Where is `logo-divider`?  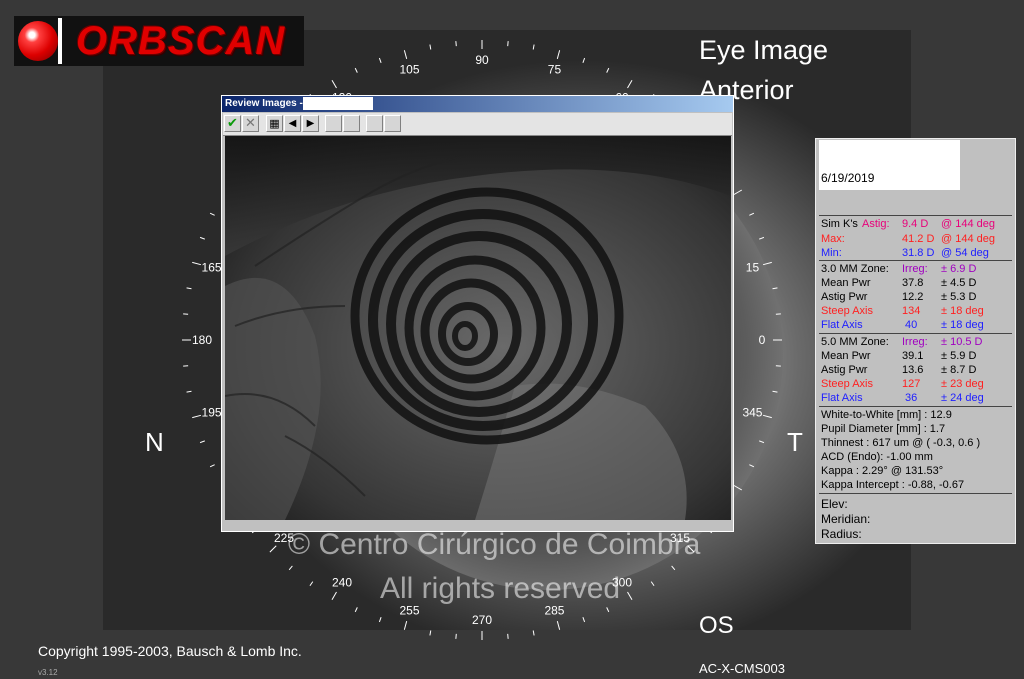
logo-divider is located at coordinates (60, 41).